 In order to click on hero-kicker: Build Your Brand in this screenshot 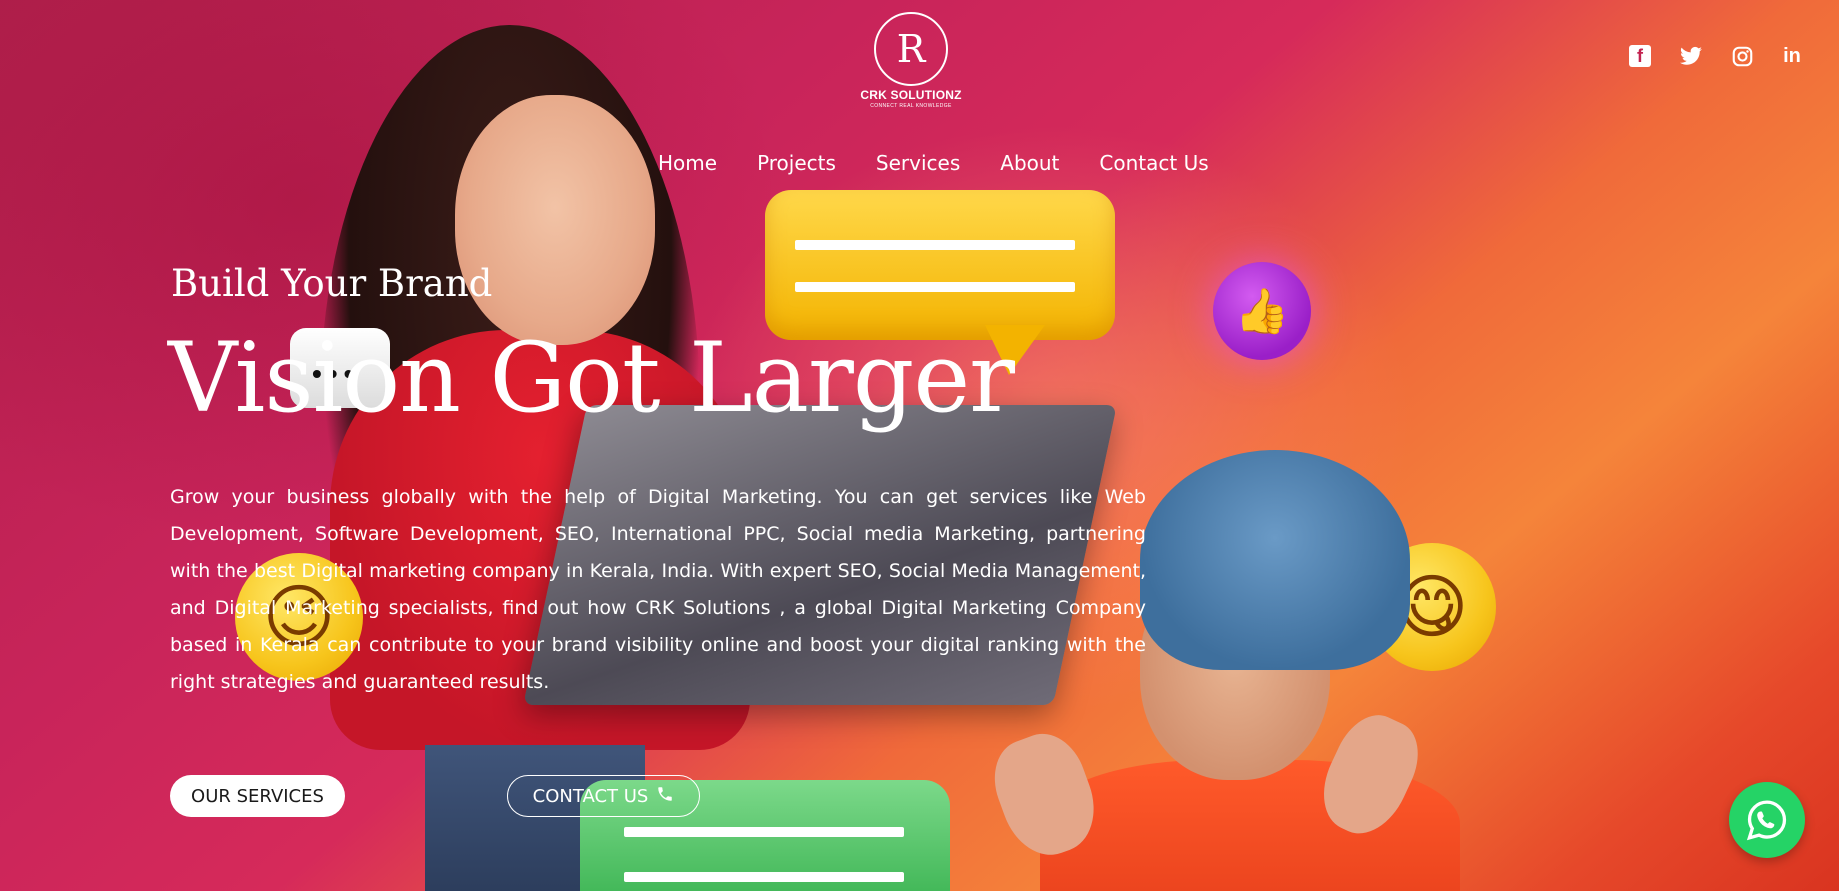, I will do `click(332, 283)`.